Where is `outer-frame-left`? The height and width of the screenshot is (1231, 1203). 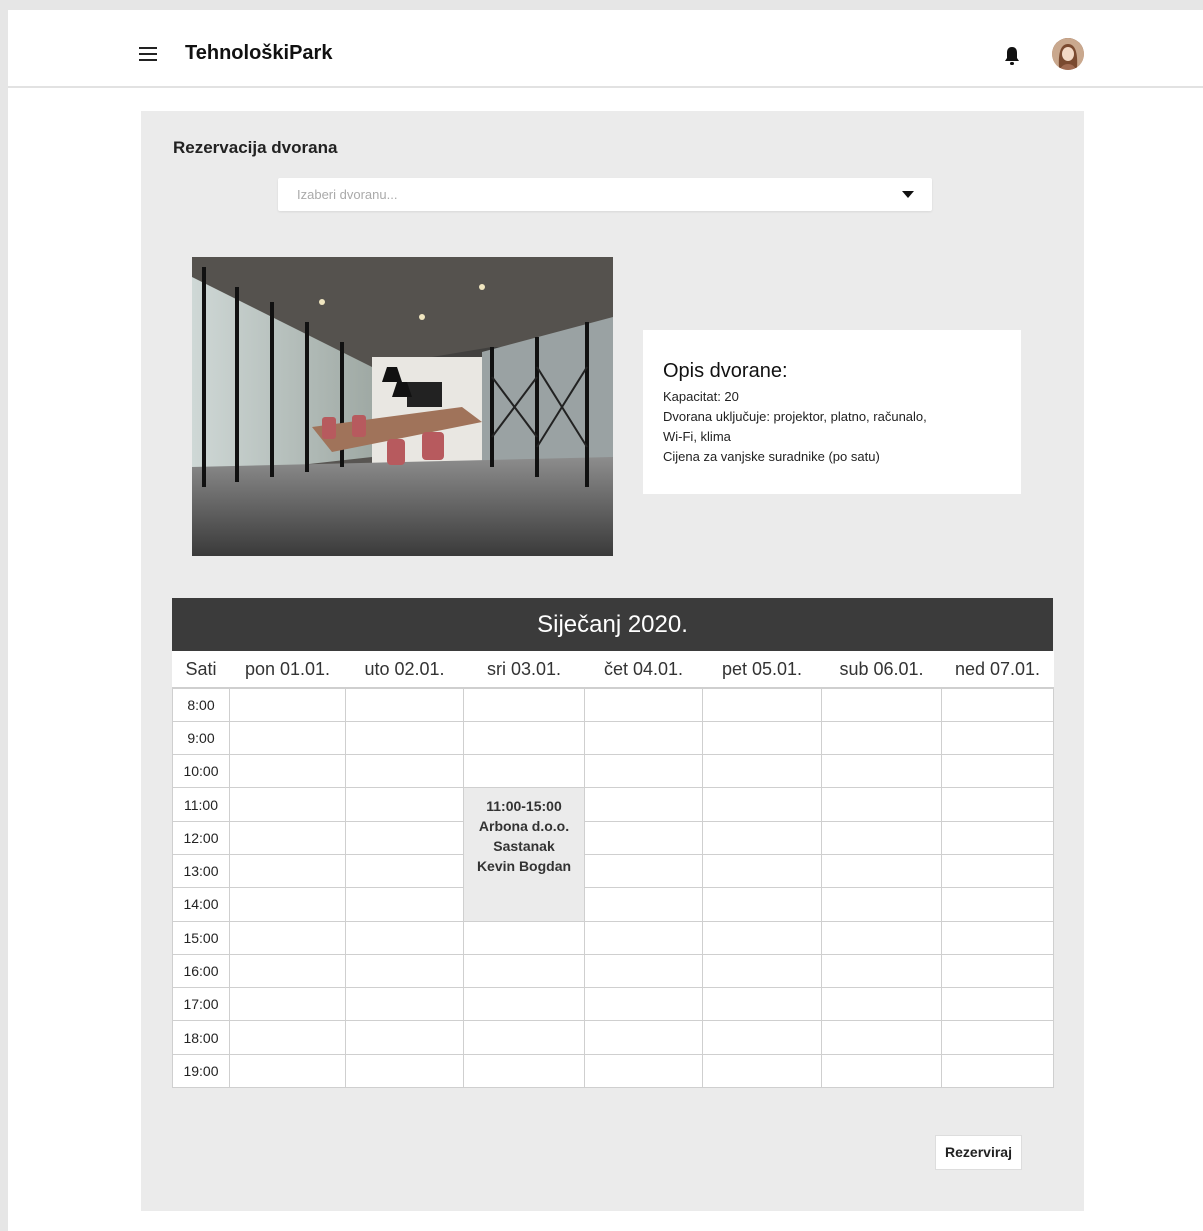
outer-frame-left is located at coordinates (4, 615).